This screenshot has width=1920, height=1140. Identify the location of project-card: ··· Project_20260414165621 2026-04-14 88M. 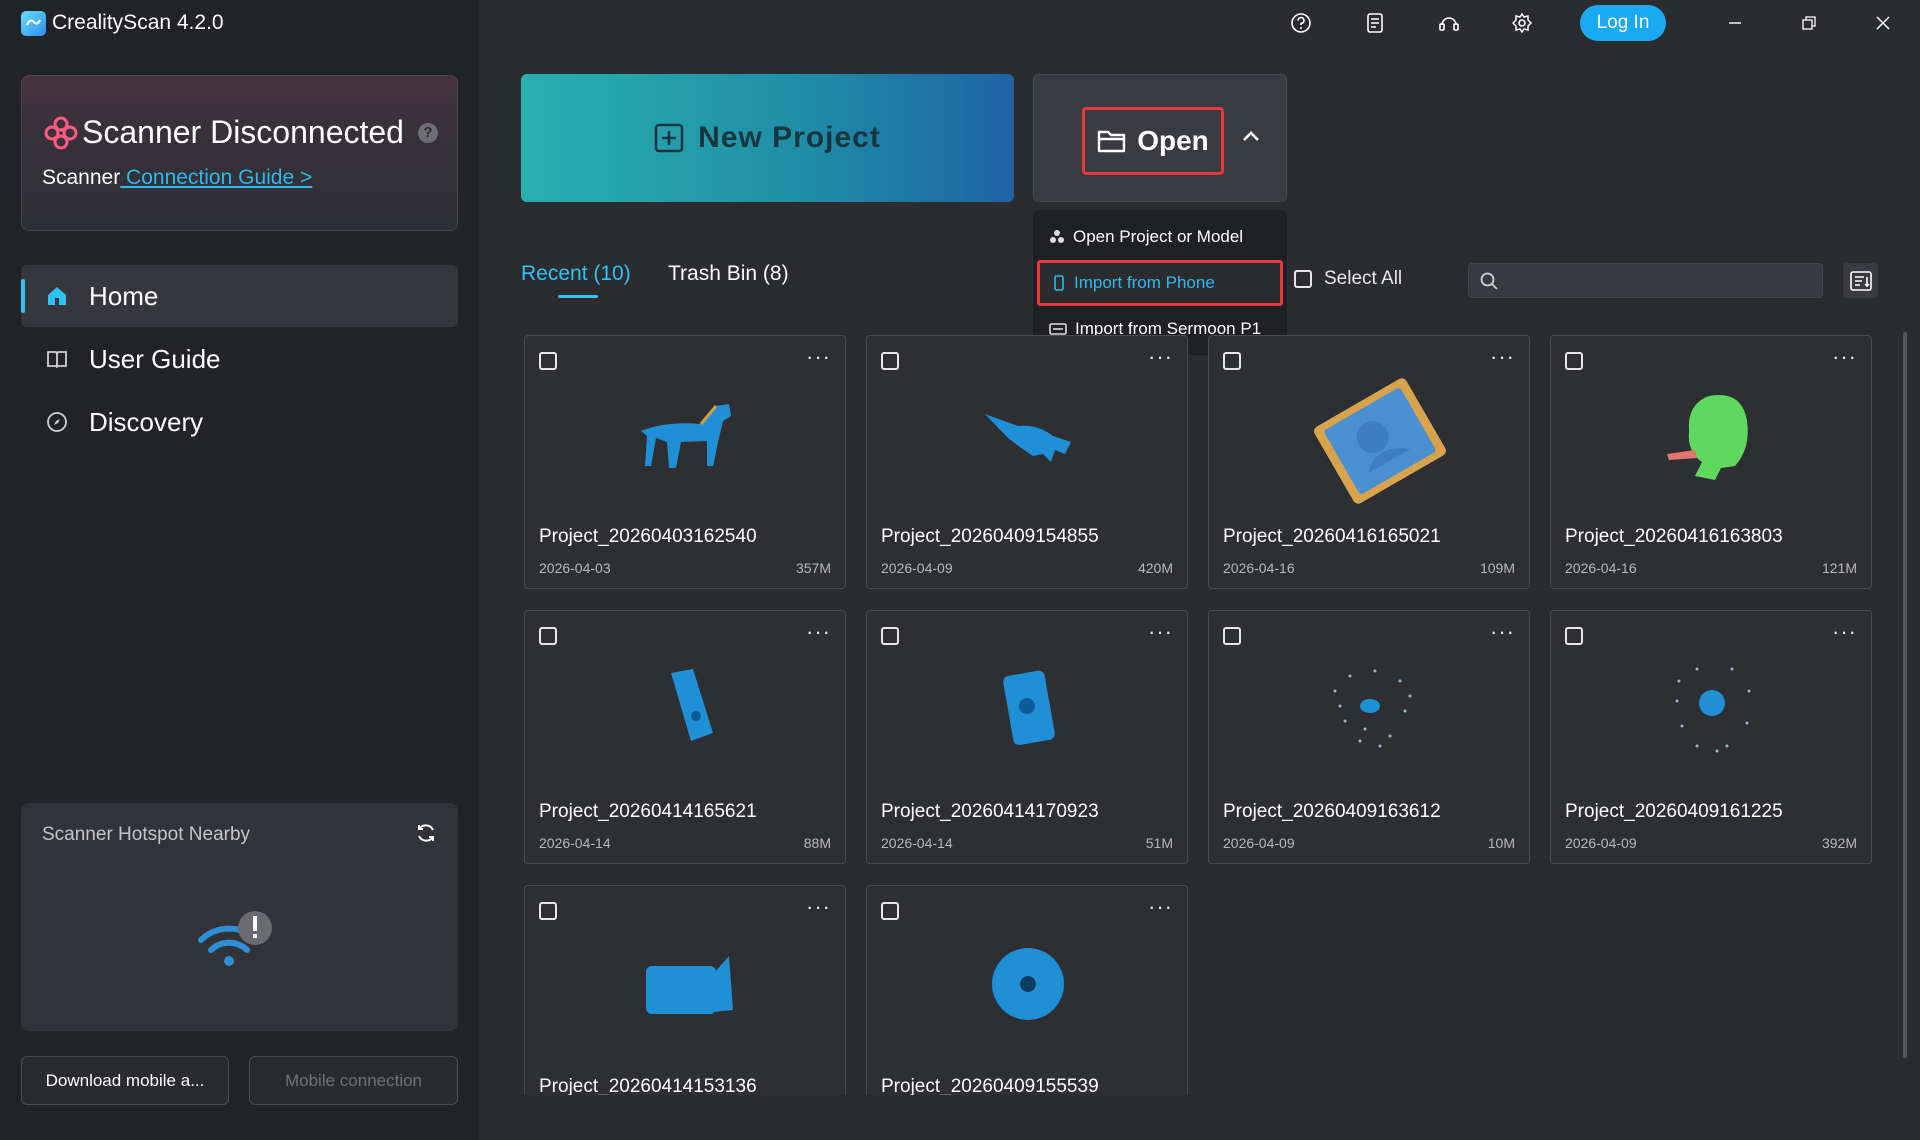
(685, 737).